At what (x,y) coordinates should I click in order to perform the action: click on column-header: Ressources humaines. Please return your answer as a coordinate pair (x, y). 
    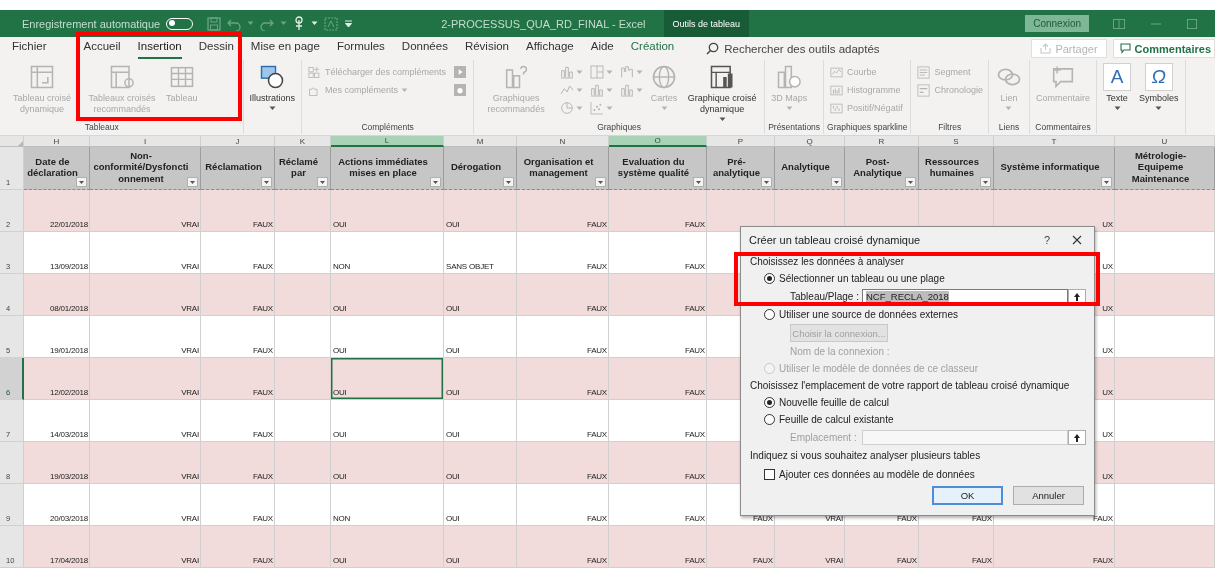
    Looking at the image, I should click on (956, 168).